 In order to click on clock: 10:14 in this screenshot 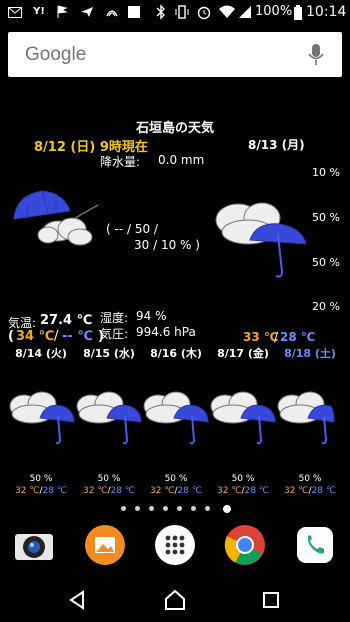, I will do `click(326, 12)`.